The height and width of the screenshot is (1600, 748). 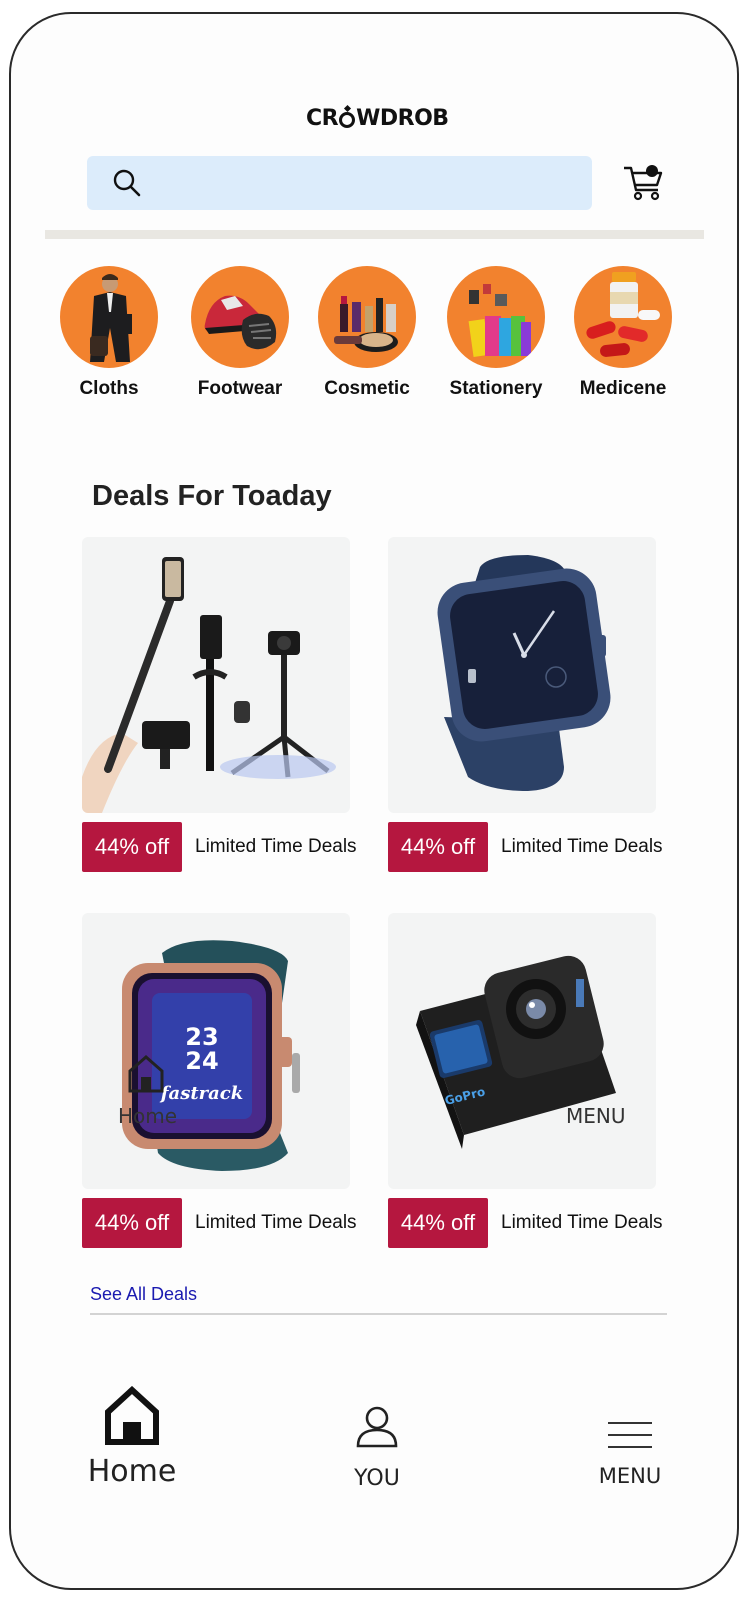 What do you see at coordinates (522, 1051) in the screenshot?
I see `deal-product-image: GoPro MENU` at bounding box center [522, 1051].